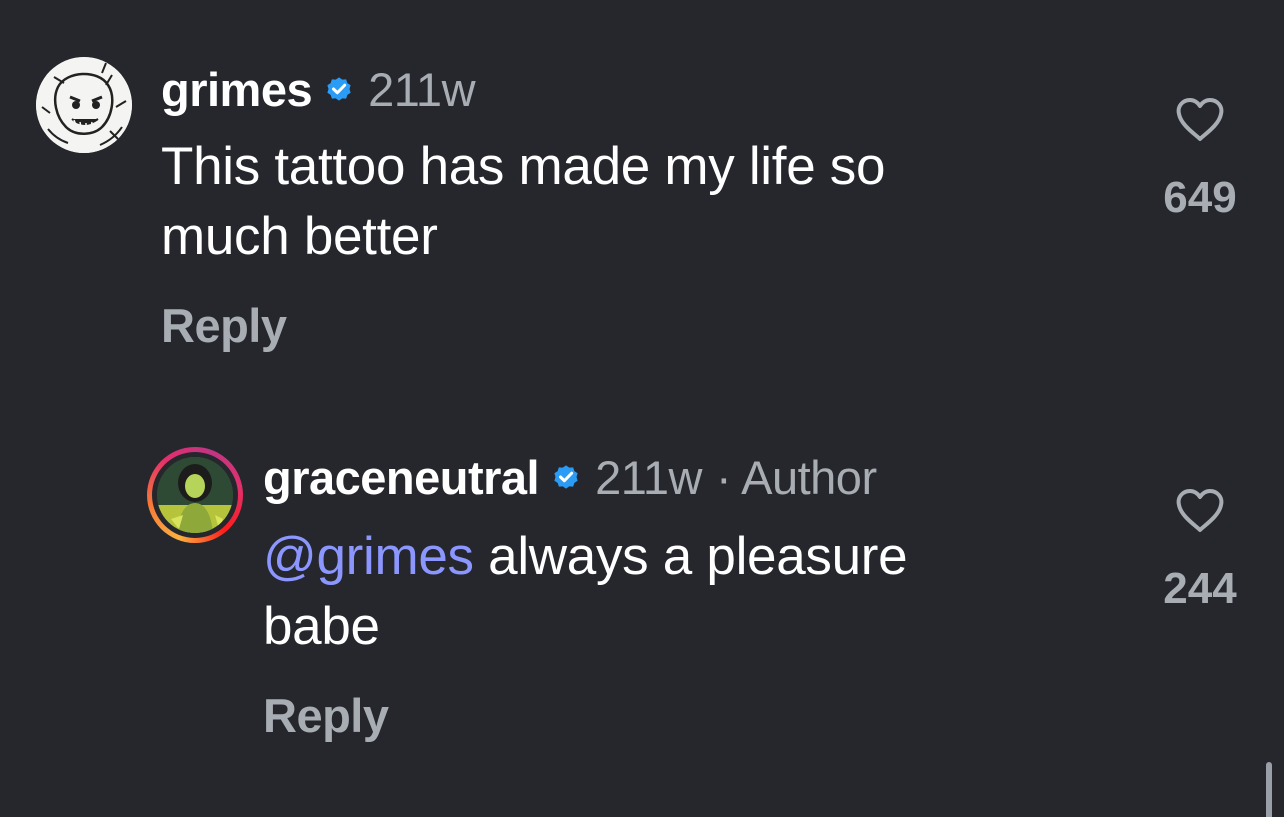 The image size is (1284, 817). I want to click on comment-text-line: babe, so click(321, 626).